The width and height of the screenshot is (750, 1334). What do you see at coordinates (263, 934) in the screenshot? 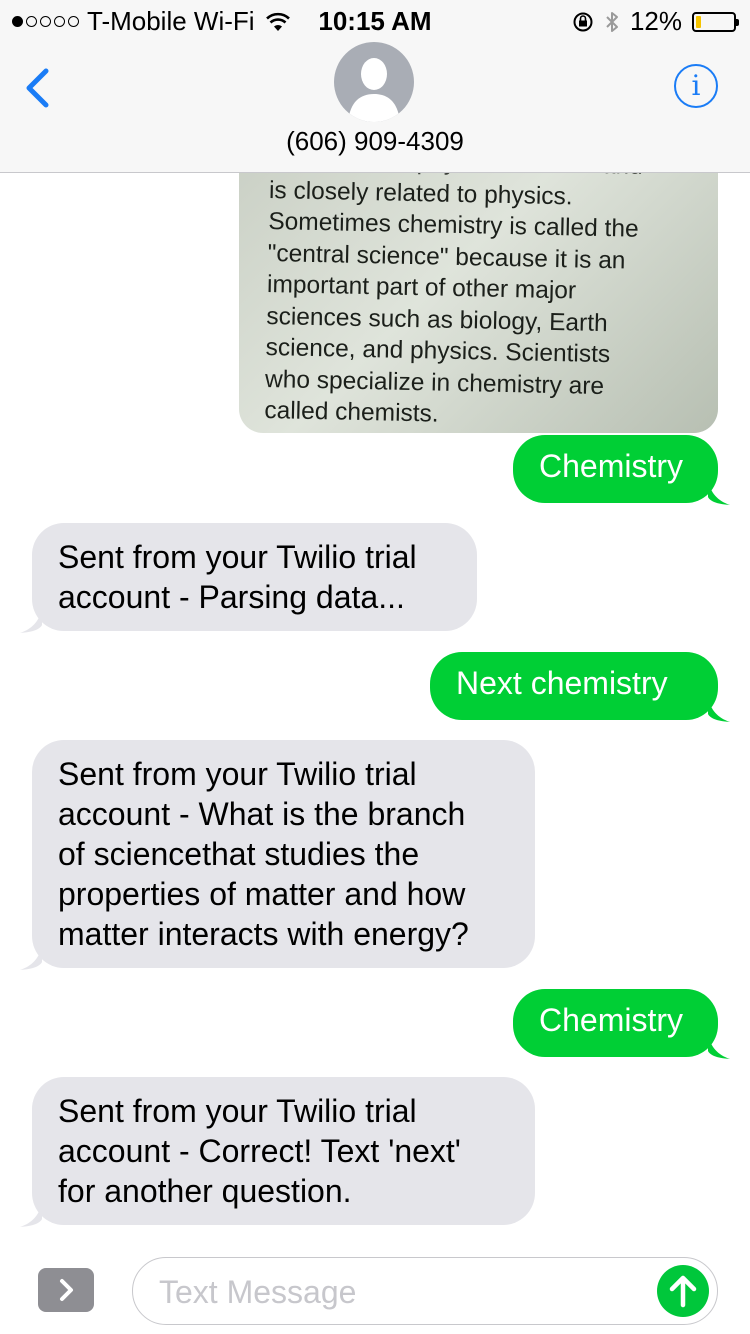
I see `message-line: matter interacts with energy?` at bounding box center [263, 934].